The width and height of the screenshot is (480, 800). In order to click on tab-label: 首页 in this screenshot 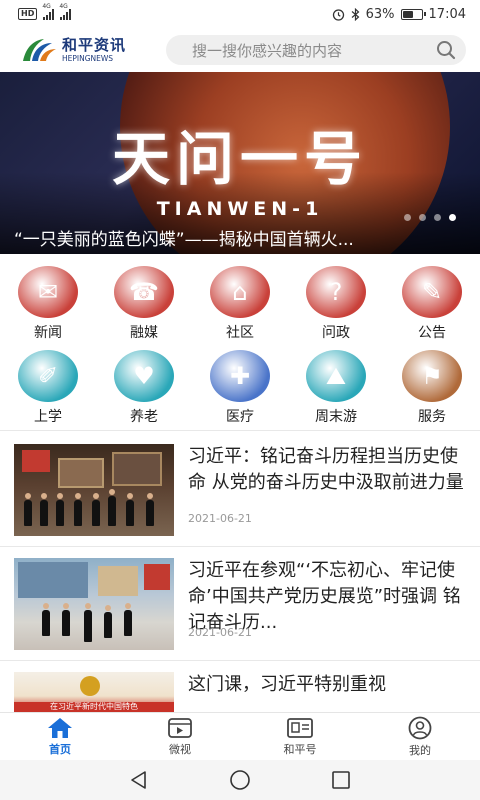, I will do `click(60, 749)`.